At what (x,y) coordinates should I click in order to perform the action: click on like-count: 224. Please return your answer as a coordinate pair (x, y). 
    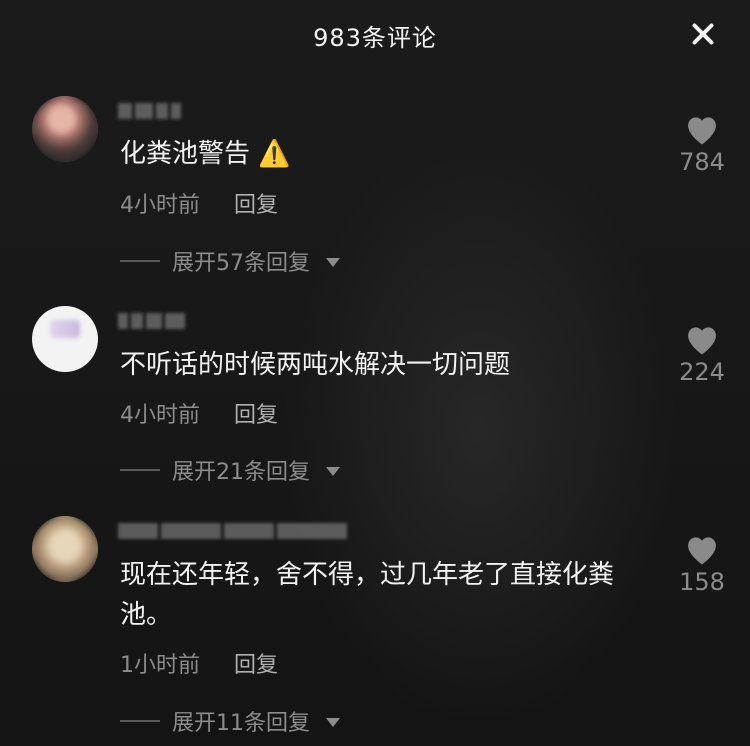
    Looking at the image, I should click on (702, 372).